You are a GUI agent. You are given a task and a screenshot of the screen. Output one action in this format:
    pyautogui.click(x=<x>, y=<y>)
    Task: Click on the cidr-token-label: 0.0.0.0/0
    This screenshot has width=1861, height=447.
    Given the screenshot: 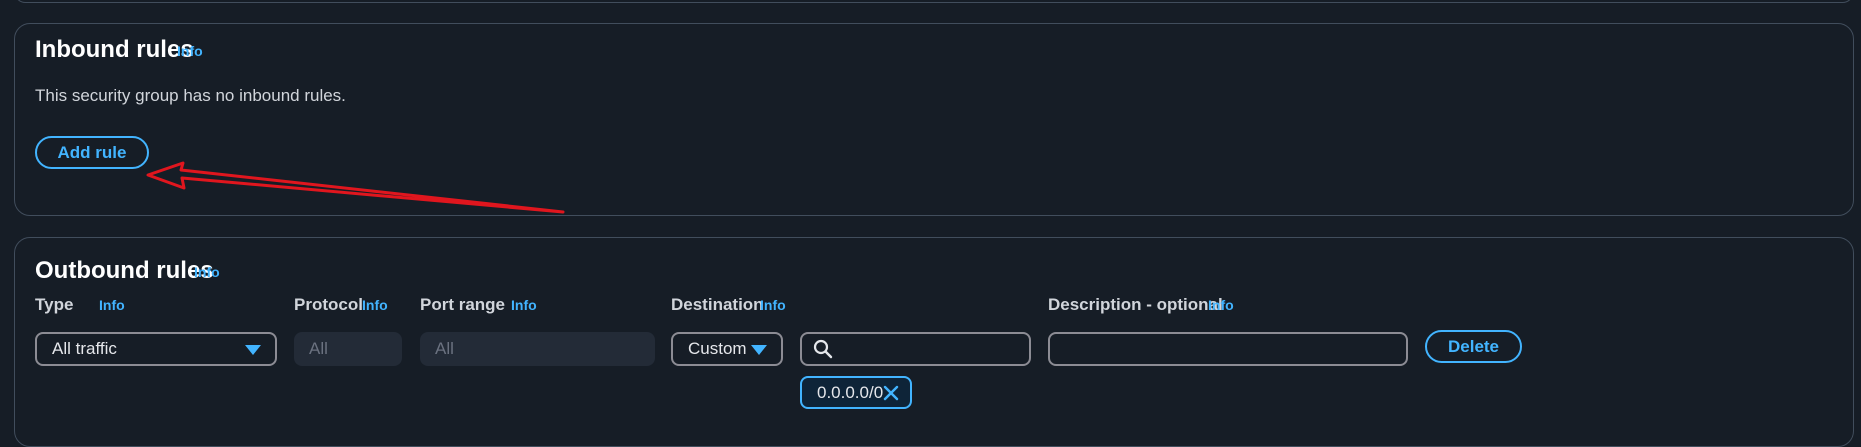 What is the action you would take?
    pyautogui.click(x=850, y=392)
    